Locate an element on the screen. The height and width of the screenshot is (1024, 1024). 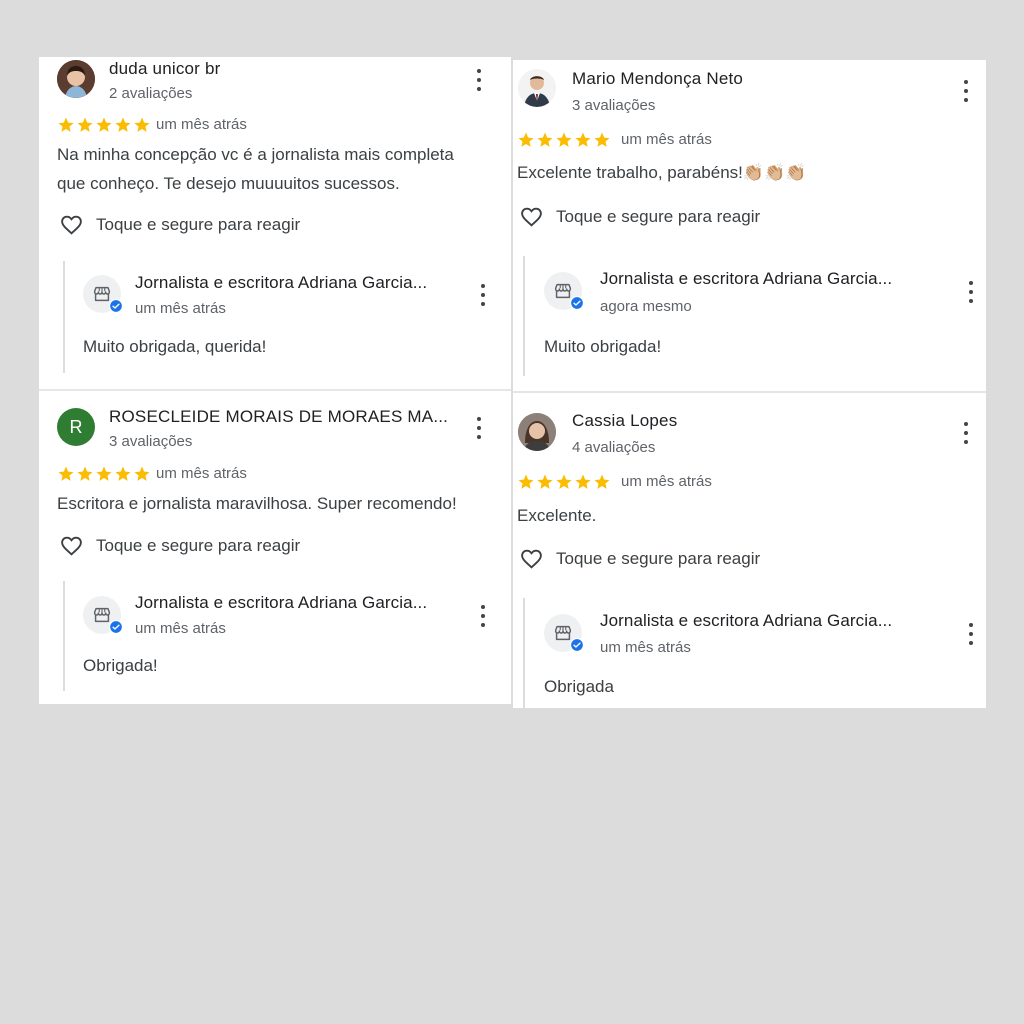
review-text-line: Excelente trabalho, parabéns!👏🏼👏🏼👏🏼 is located at coordinates (662, 172).